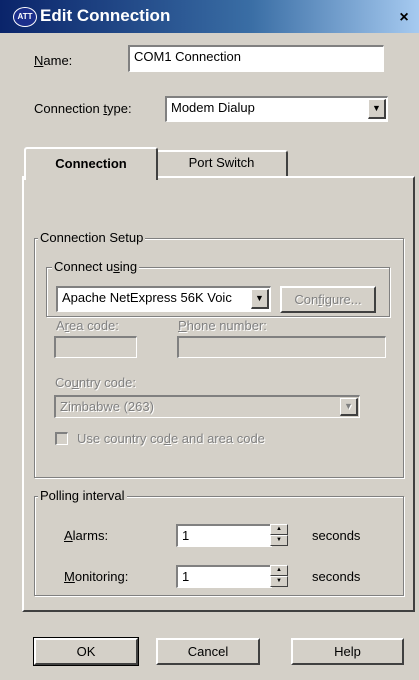  Describe the element at coordinates (256, 58) in the screenshot. I see `name-input: COM1 Connection` at that location.